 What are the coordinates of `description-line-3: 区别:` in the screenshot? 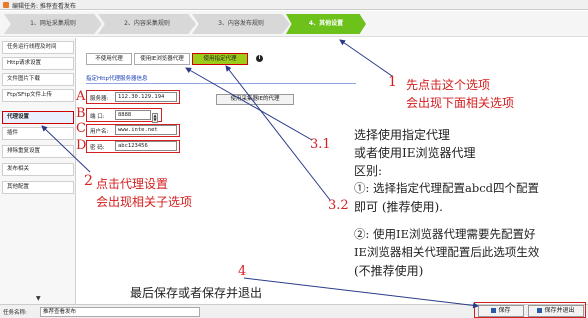 It's located at (368, 171).